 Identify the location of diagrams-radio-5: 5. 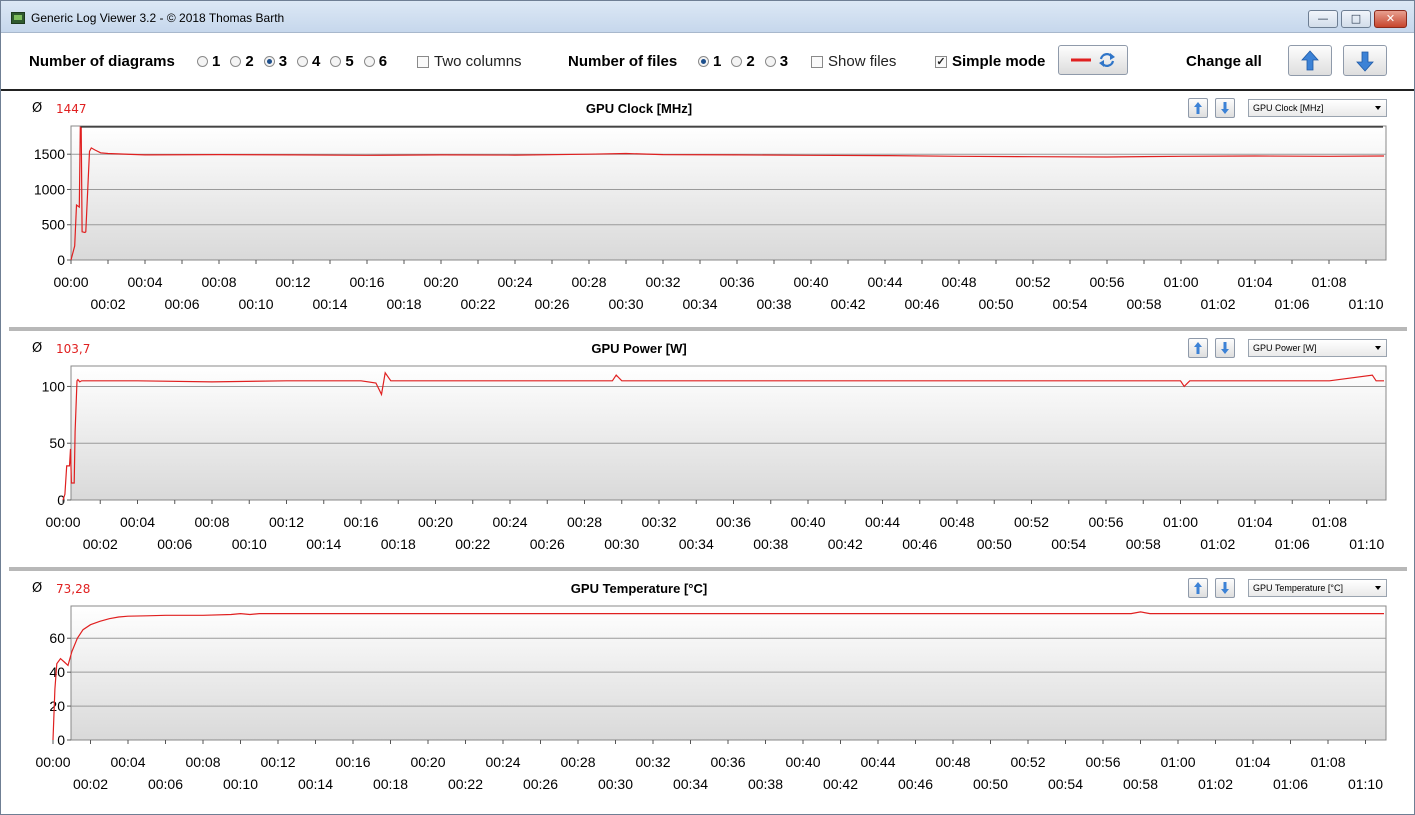
(342, 61).